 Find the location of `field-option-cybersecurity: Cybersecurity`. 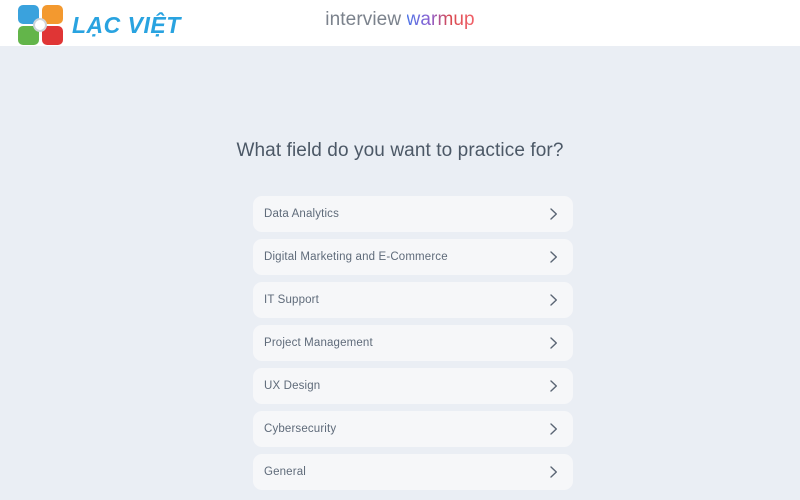

field-option-cybersecurity: Cybersecurity is located at coordinates (413, 429).